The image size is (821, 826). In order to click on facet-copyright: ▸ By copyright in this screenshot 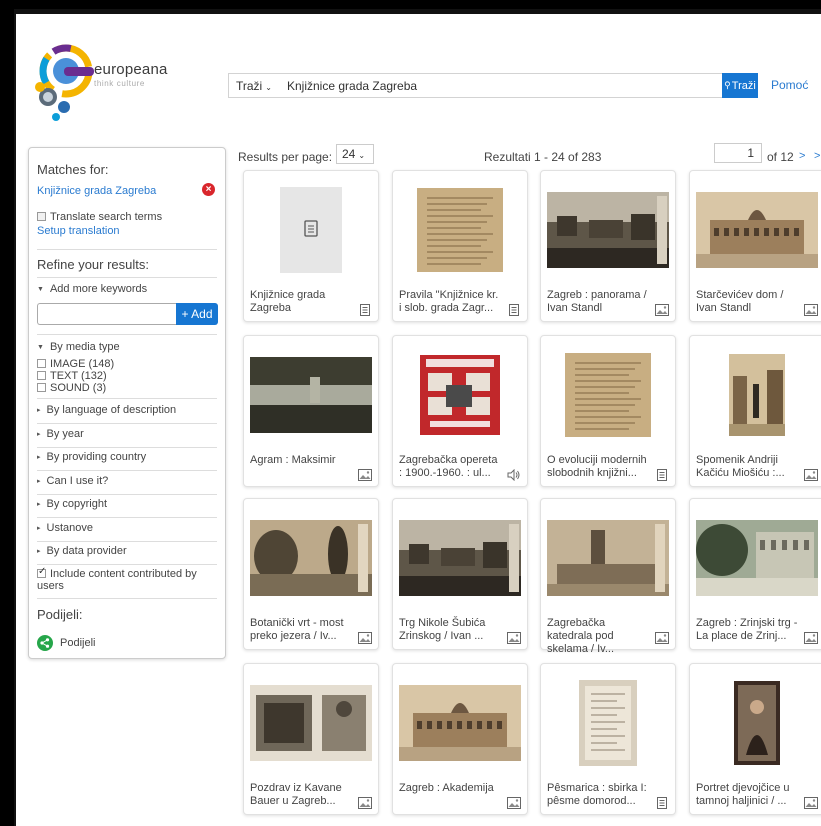, I will do `click(72, 504)`.